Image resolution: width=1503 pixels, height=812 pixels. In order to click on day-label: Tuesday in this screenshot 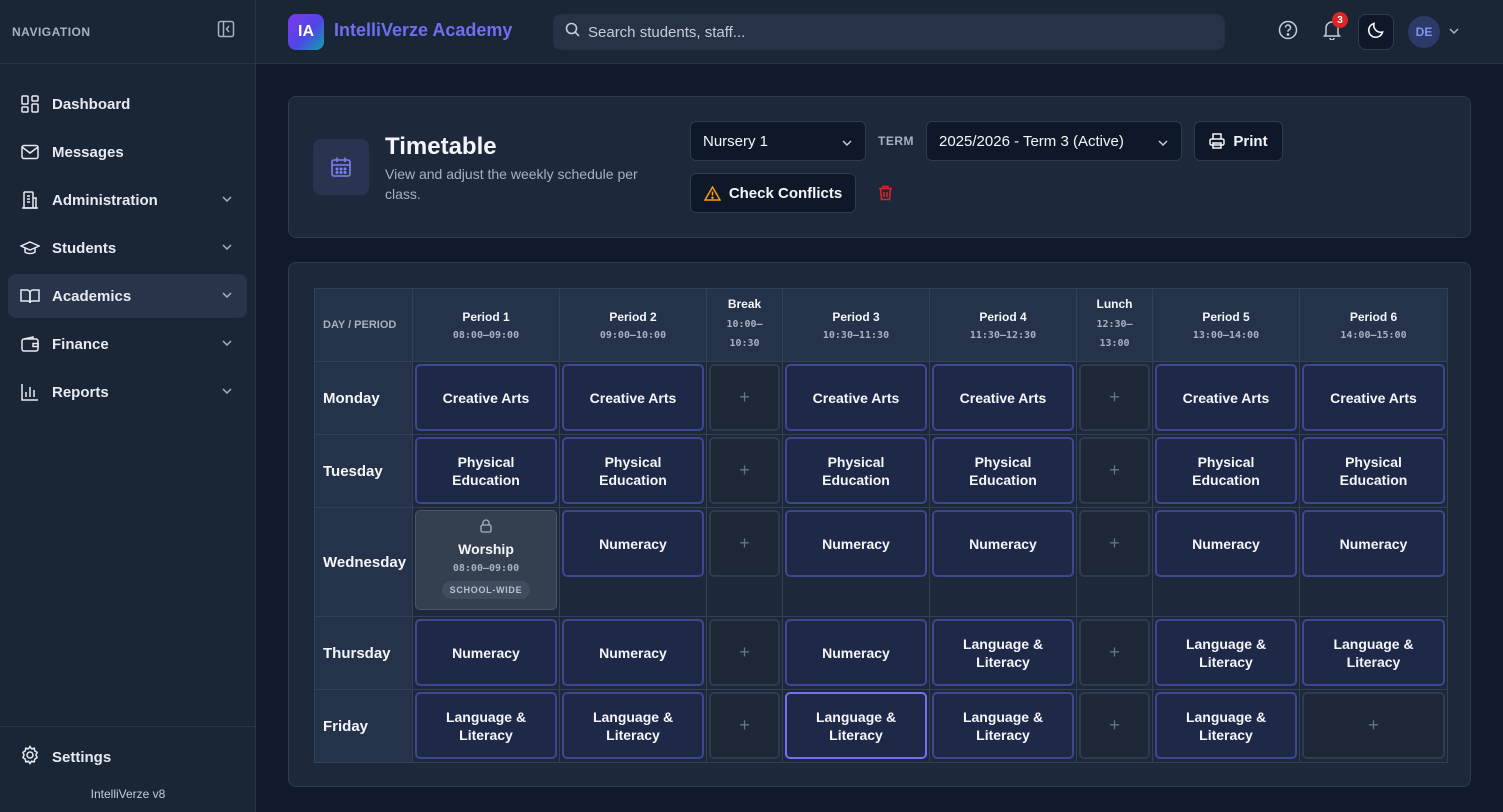, I will do `click(363, 471)`.